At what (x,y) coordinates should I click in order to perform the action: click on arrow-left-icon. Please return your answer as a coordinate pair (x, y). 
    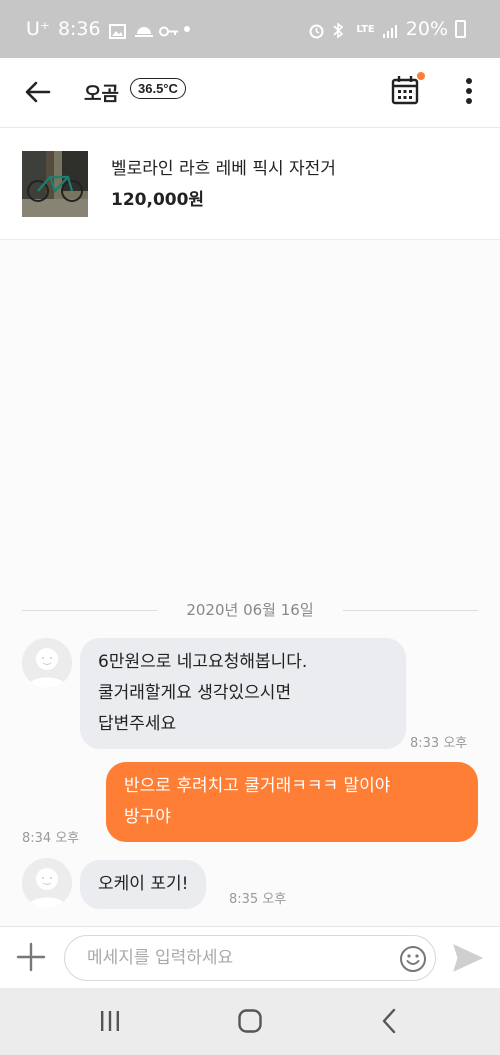
    Looking at the image, I should click on (38, 92).